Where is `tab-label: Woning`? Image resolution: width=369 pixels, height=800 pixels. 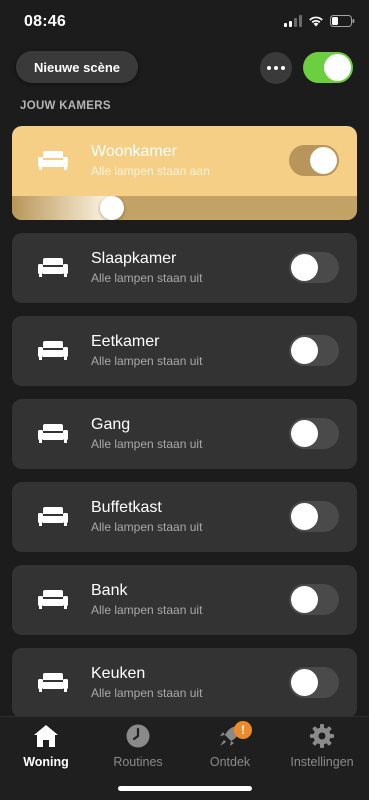
tab-label: Woning is located at coordinates (46, 762).